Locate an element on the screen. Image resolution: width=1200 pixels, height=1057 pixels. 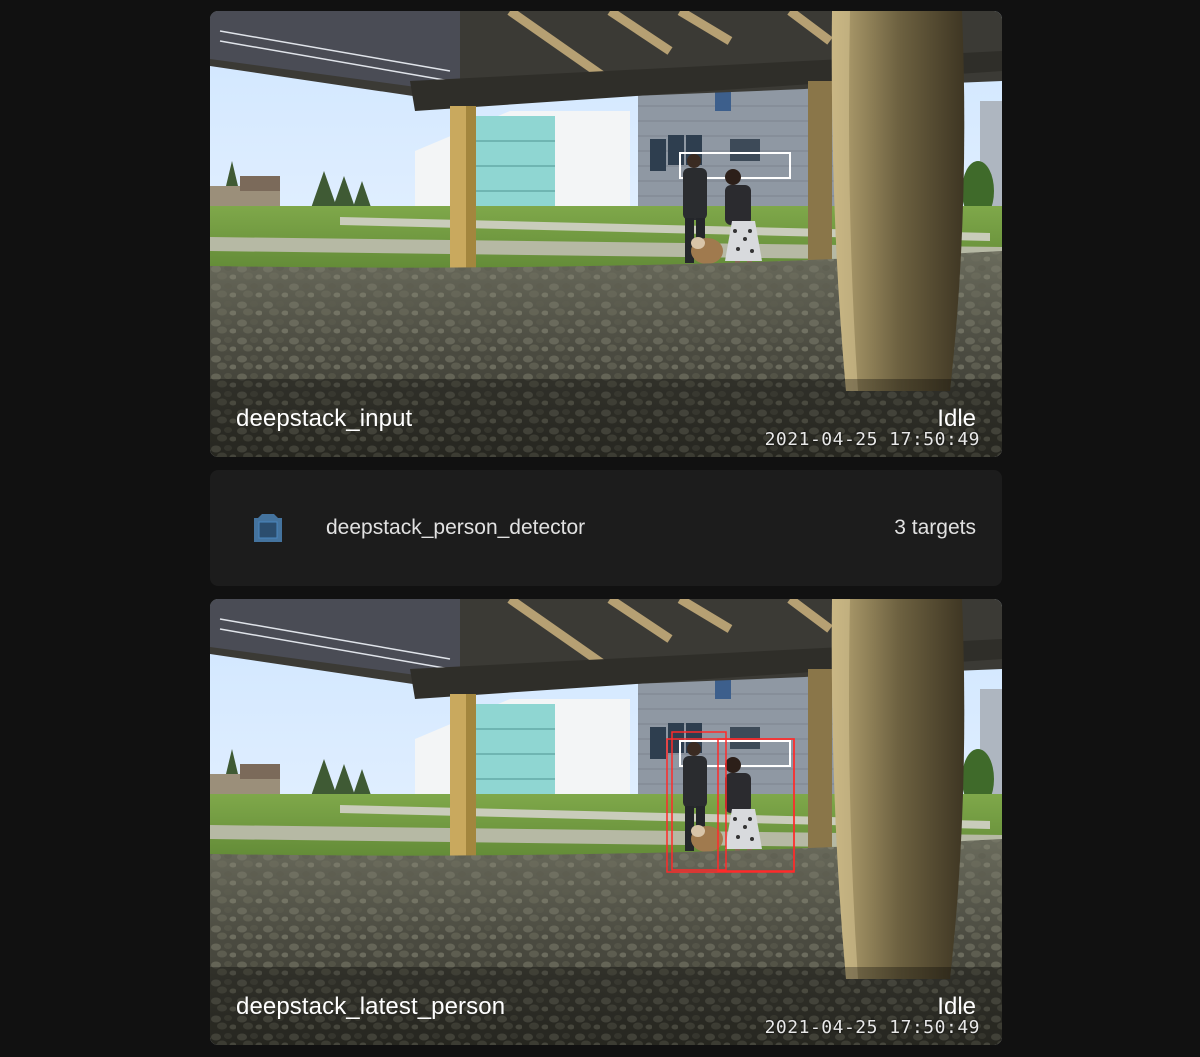
entity-name: deepstack_person_detector is located at coordinates (456, 527).